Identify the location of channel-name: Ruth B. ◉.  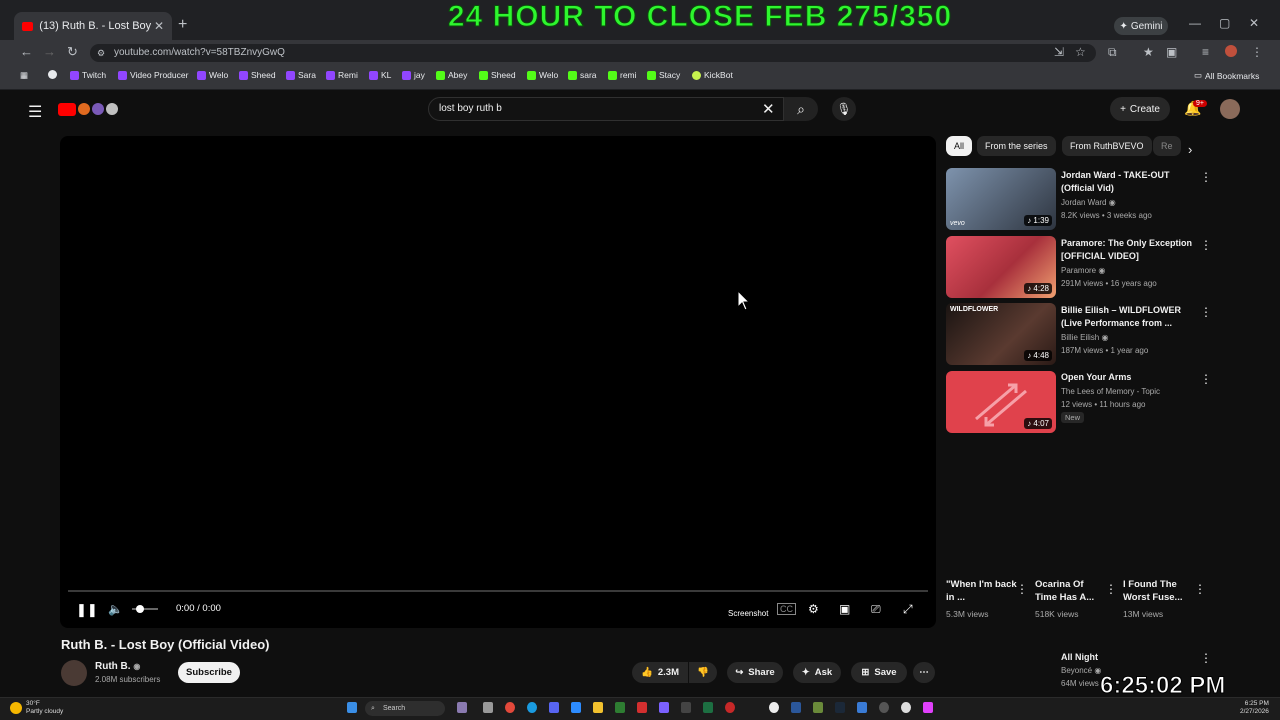
(117, 666).